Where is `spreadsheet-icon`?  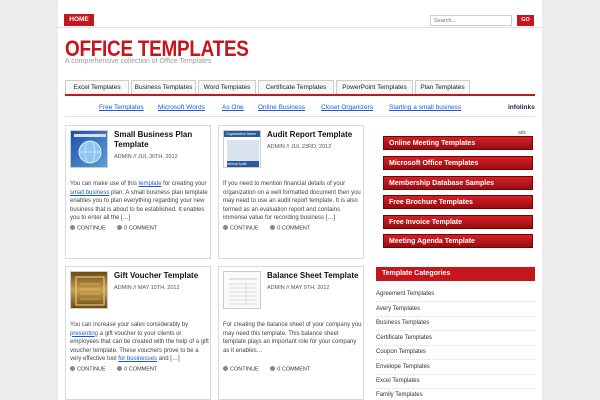
spreadsheet-icon is located at coordinates (243, 292).